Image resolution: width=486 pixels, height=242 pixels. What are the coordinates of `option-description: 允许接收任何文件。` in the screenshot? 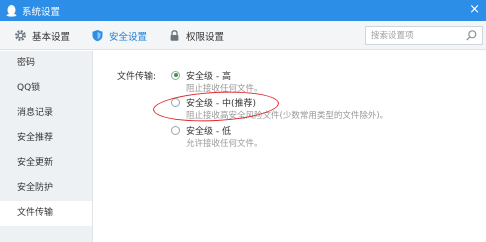 It's located at (224, 144).